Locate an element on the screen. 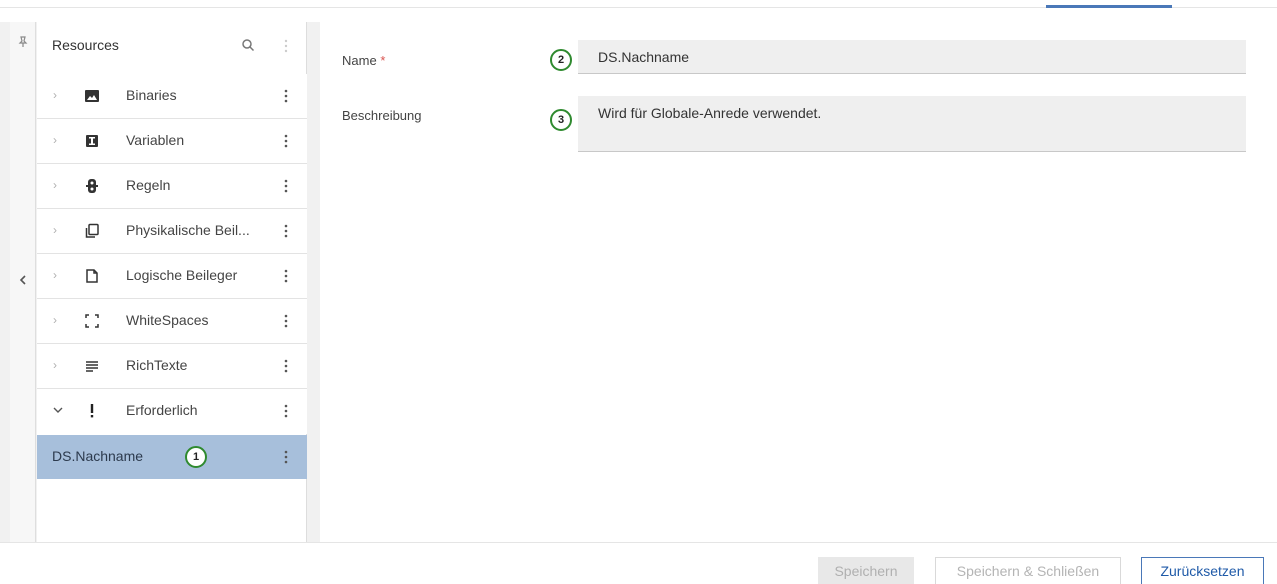 The width and height of the screenshot is (1277, 584). callout-badge: 2 is located at coordinates (561, 60).